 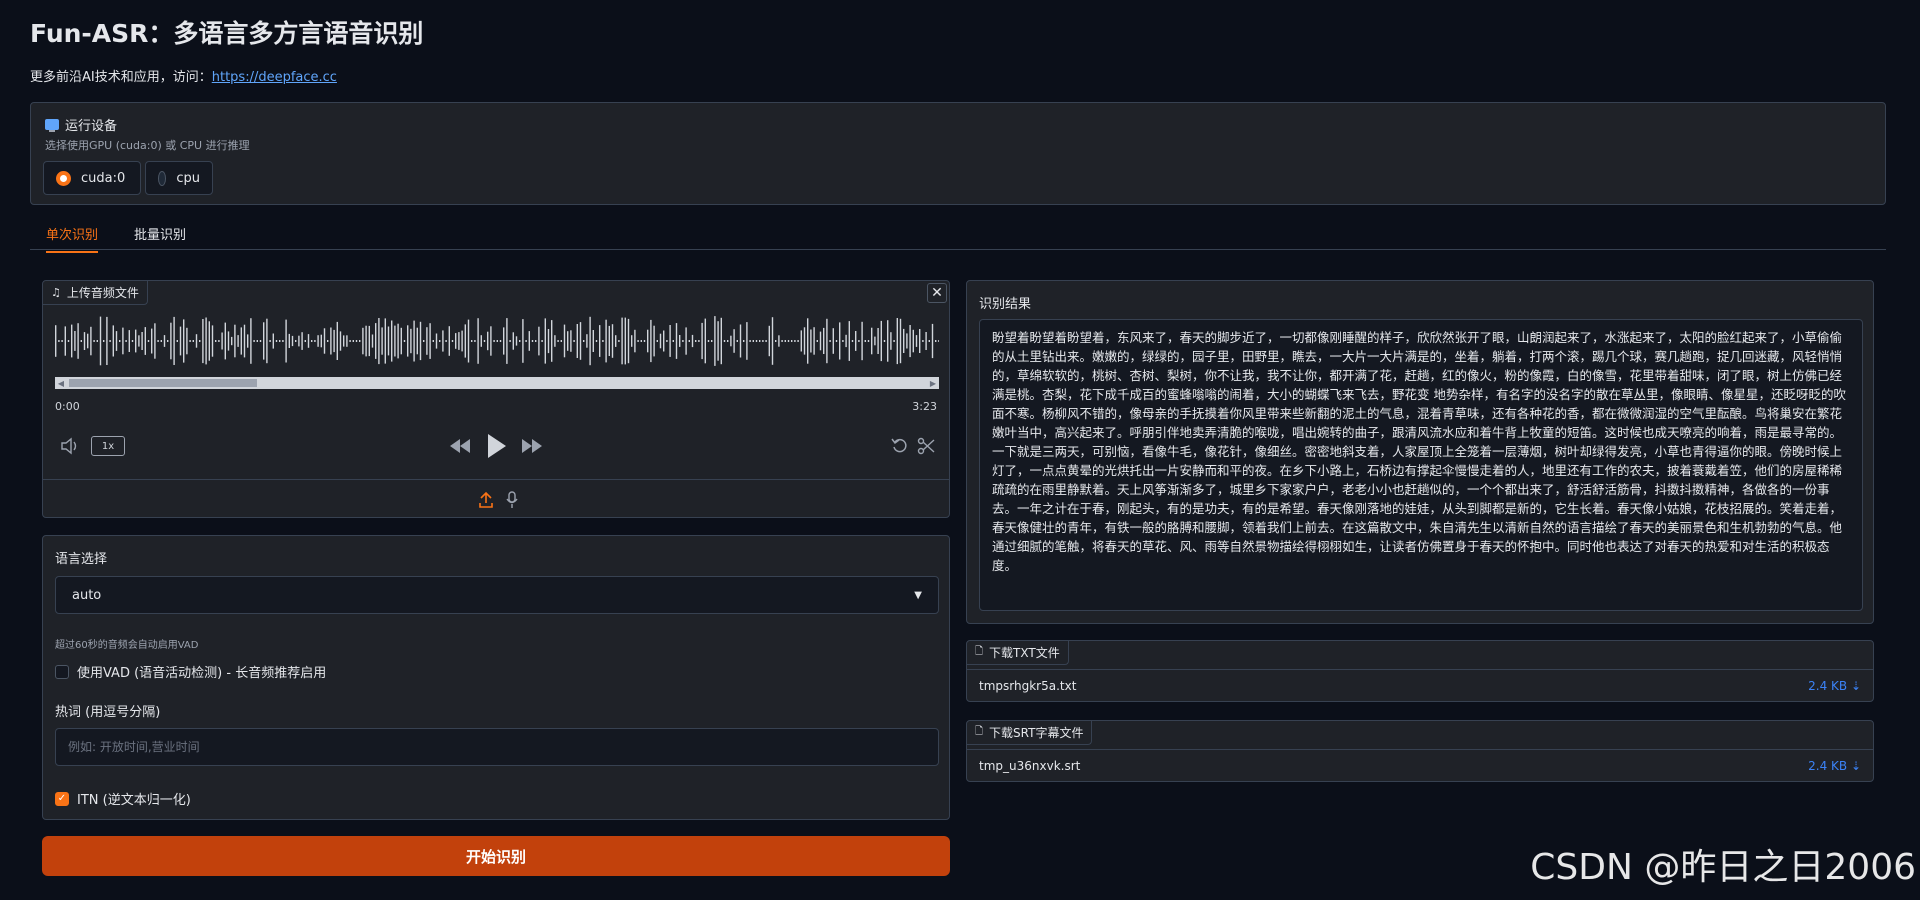 What do you see at coordinates (1027, 686) in the screenshot?
I see `txt-filename: tmpsrhgkr5a.txt` at bounding box center [1027, 686].